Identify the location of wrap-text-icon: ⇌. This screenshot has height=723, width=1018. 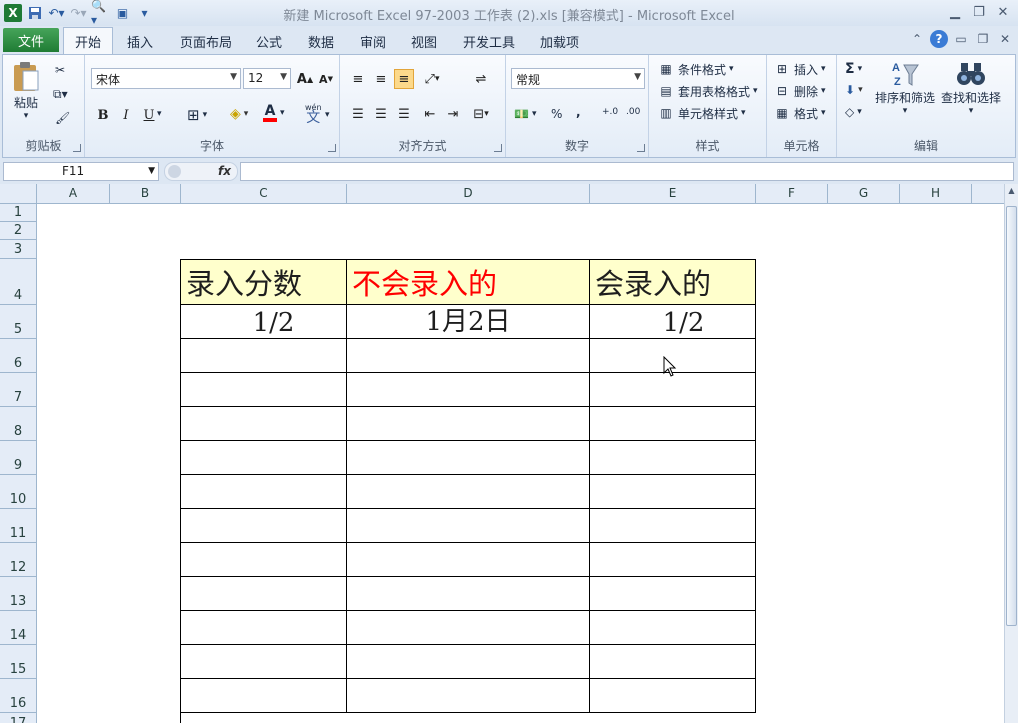
(481, 79).